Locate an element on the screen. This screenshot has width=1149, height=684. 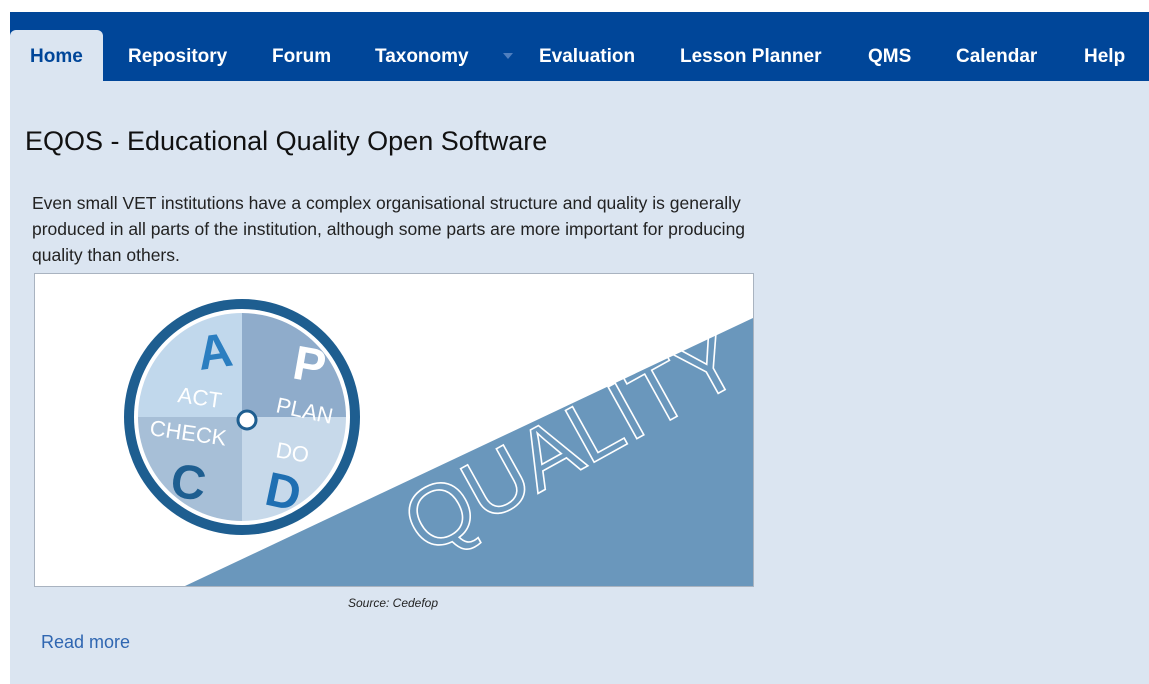
chevron-down-icon is located at coordinates (508, 56).